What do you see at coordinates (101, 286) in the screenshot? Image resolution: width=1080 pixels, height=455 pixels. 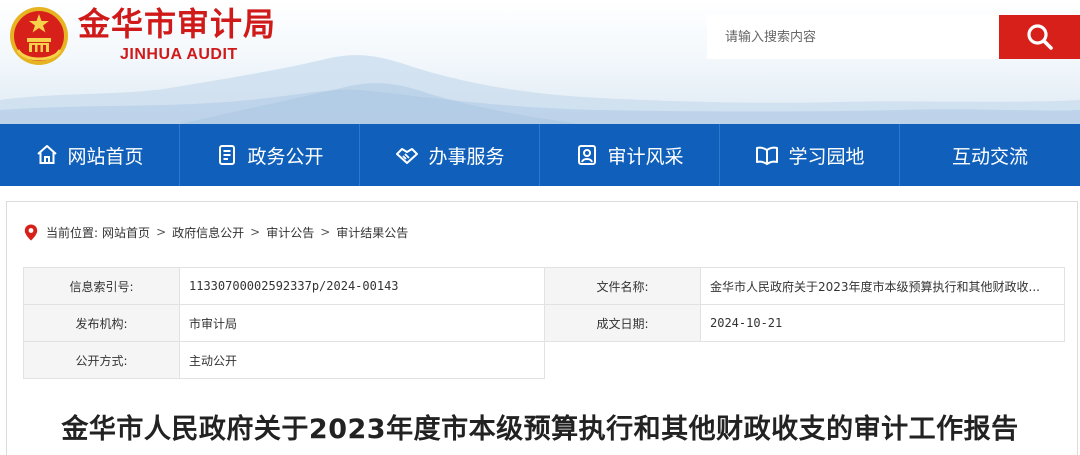 I see `index-number-label: 信息索引号:` at bounding box center [101, 286].